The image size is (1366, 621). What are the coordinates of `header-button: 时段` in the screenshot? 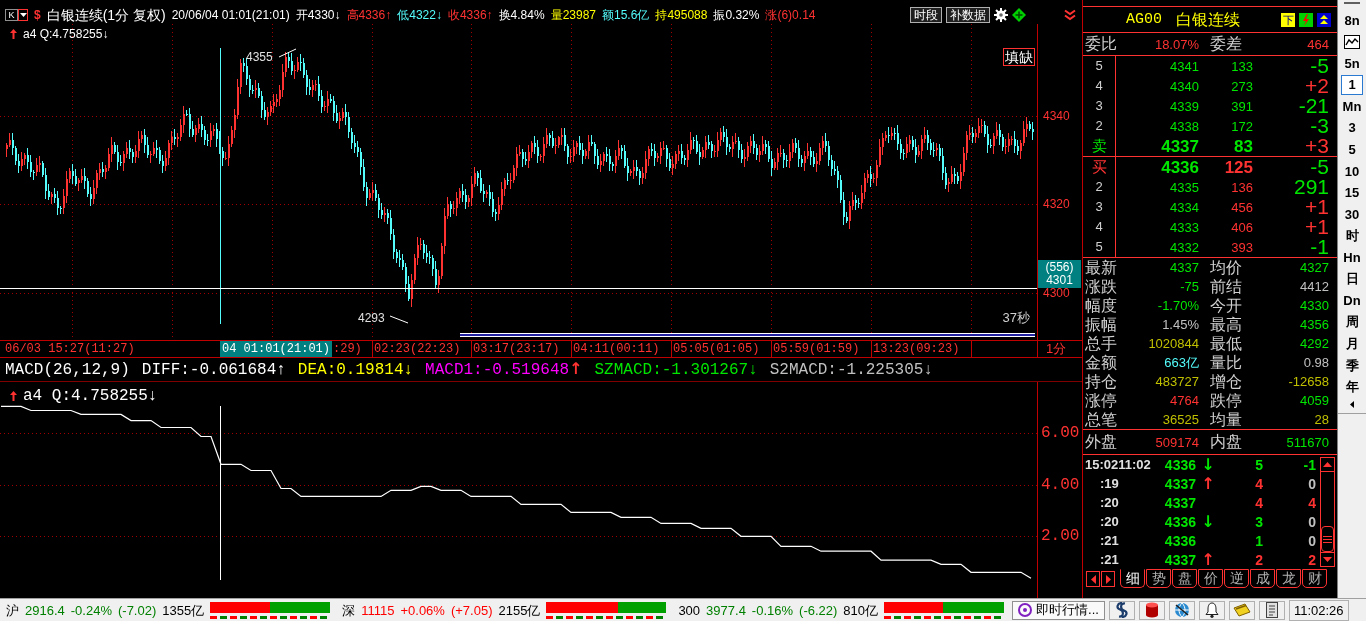 It's located at (926, 15).